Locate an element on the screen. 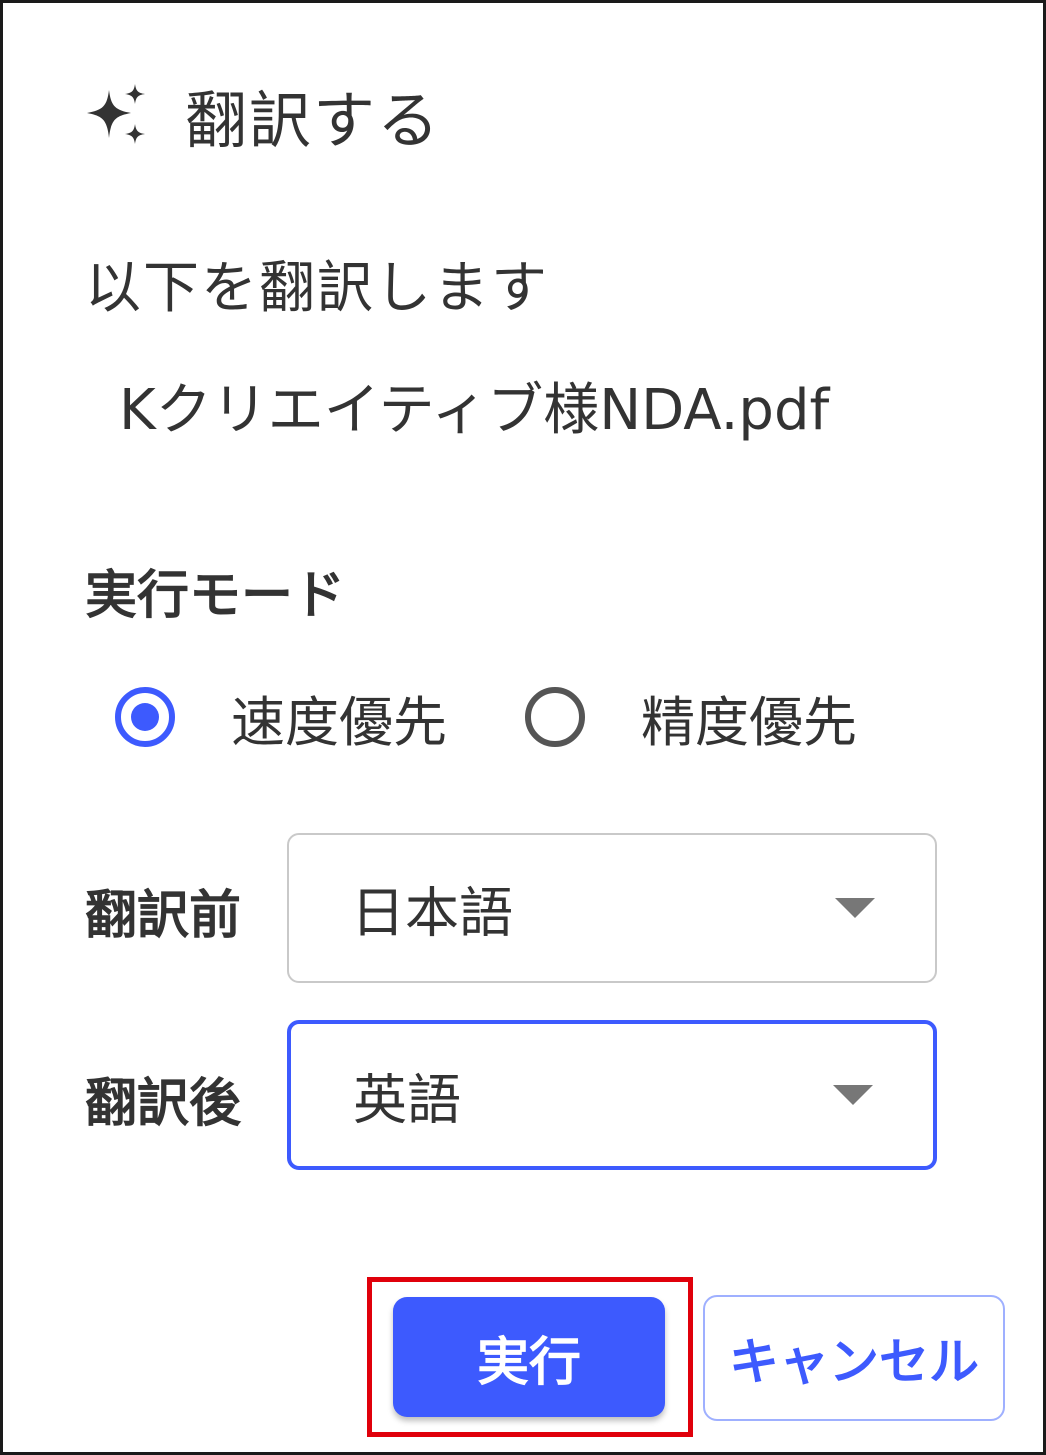 The image size is (1046, 1455). radio-accuracy-priority: 精度優先 is located at coordinates (691, 717).